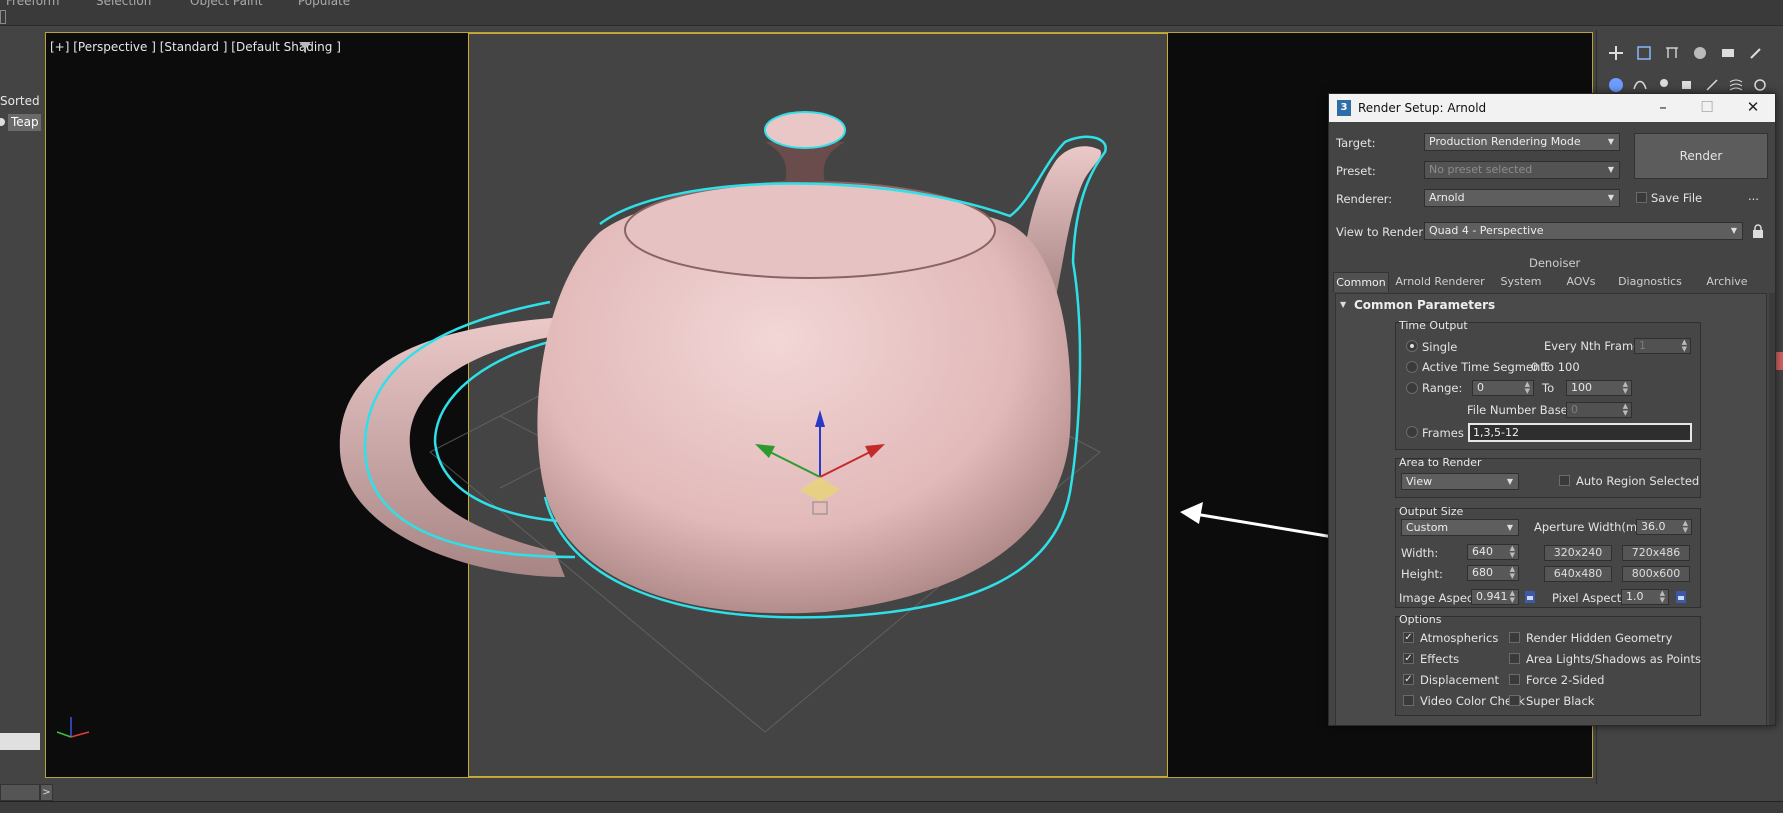  What do you see at coordinates (1493, 552) in the screenshot?
I see `width-spinner: 640 ▲ ▼` at bounding box center [1493, 552].